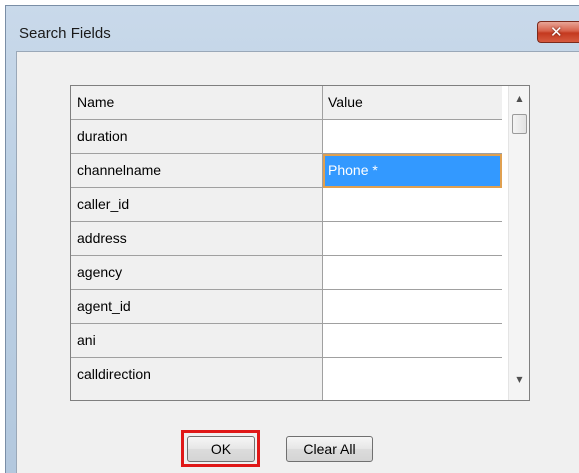 The image size is (579, 473). I want to click on field-name-cell: duration, so click(197, 137).